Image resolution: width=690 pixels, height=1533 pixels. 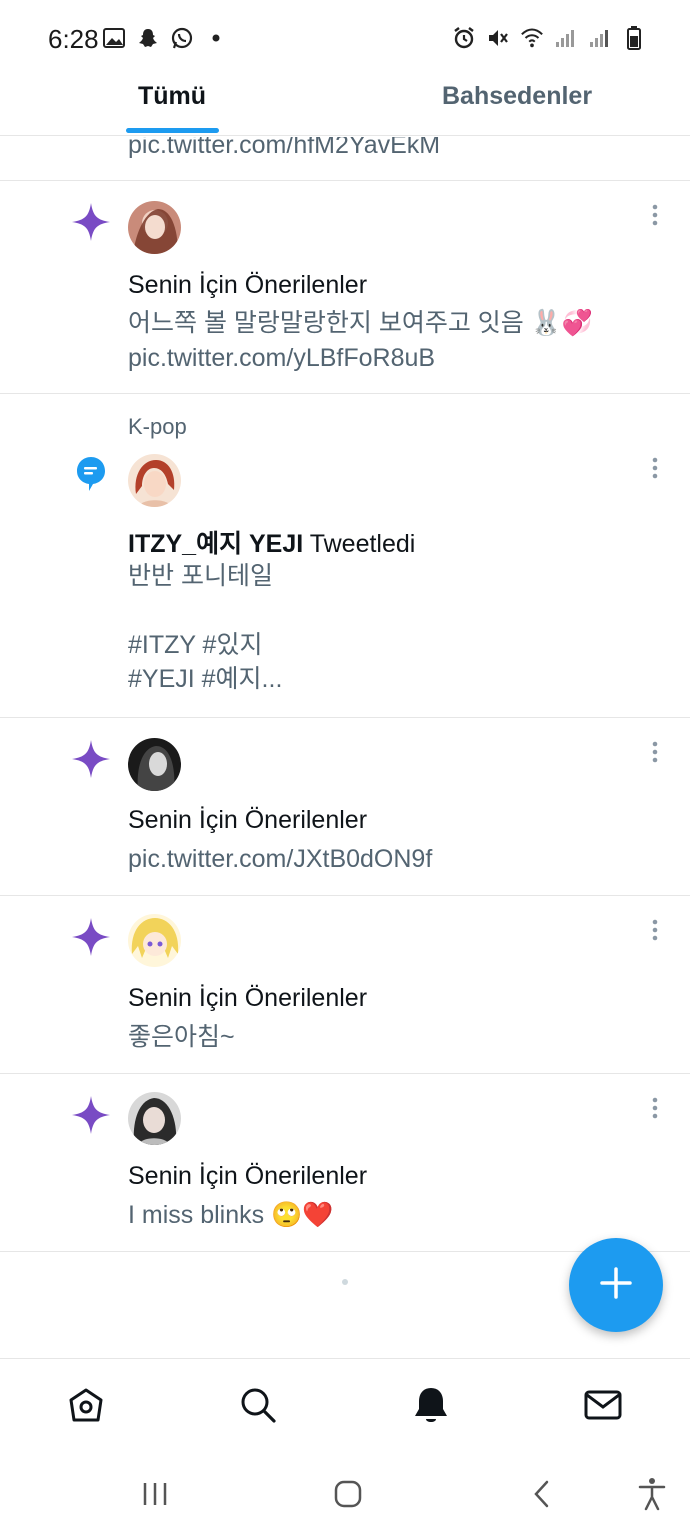 What do you see at coordinates (281, 358) in the screenshot?
I see `tweet-link: pic.twitter.com/yLBfFoR8uB` at bounding box center [281, 358].